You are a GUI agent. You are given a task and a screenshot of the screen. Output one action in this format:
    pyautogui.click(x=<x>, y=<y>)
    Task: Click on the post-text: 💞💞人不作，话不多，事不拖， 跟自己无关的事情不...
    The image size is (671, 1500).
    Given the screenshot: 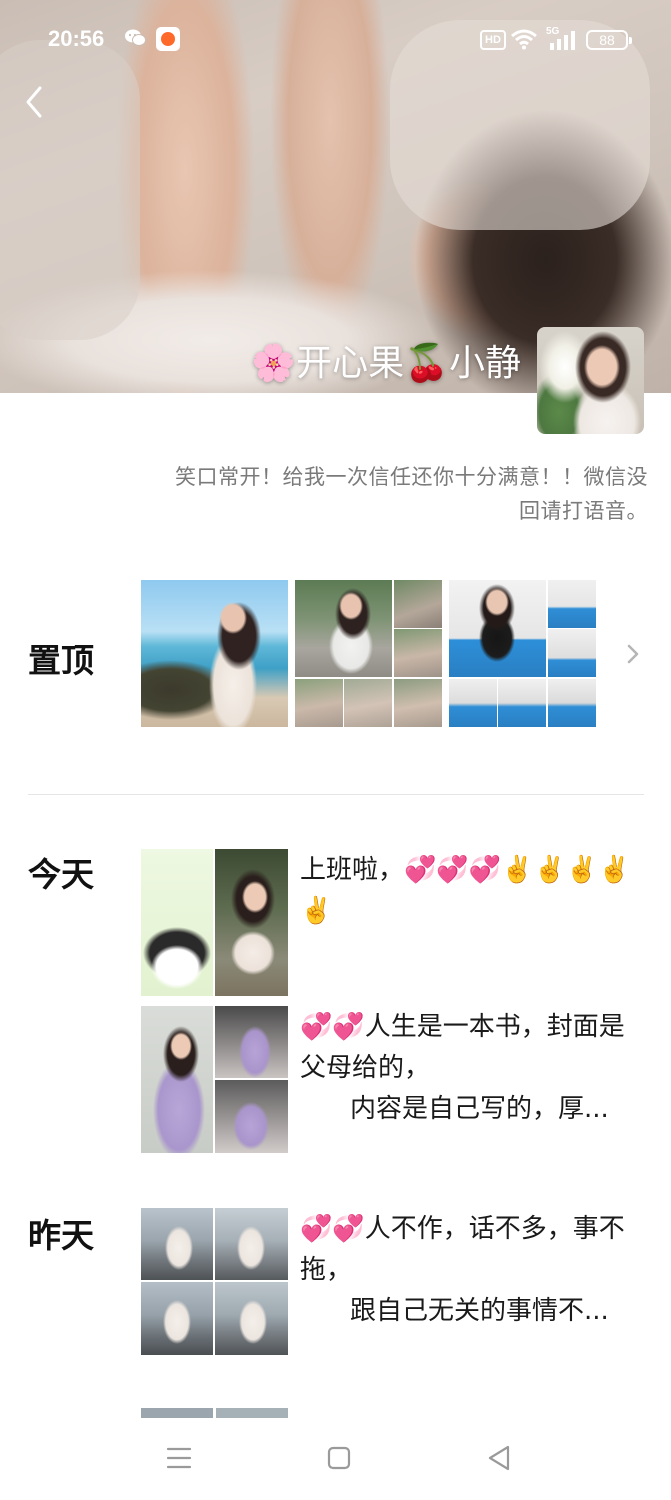 What is the action you would take?
    pyautogui.click(x=468, y=1270)
    